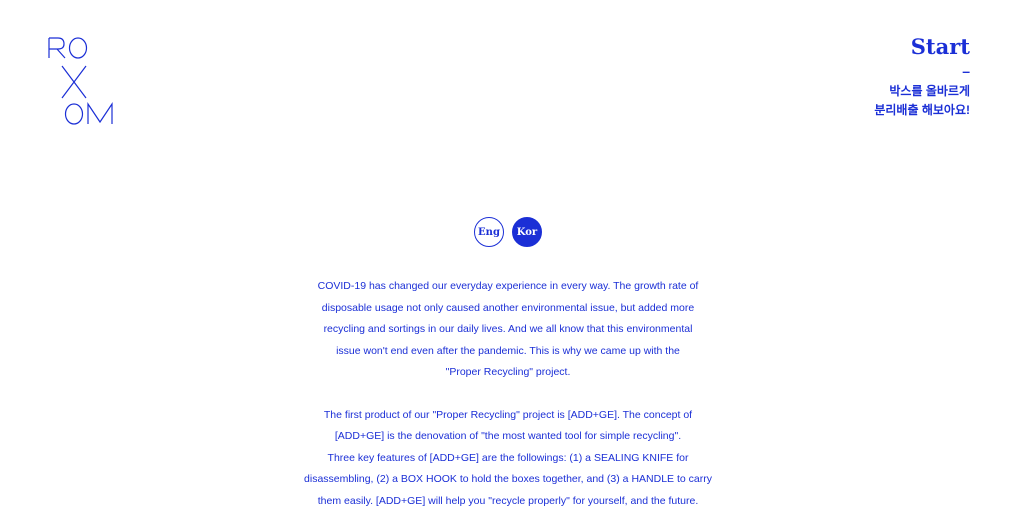 This screenshot has width=1016, height=511. What do you see at coordinates (508, 232) in the screenshot?
I see `language-switch: Eng Kor` at bounding box center [508, 232].